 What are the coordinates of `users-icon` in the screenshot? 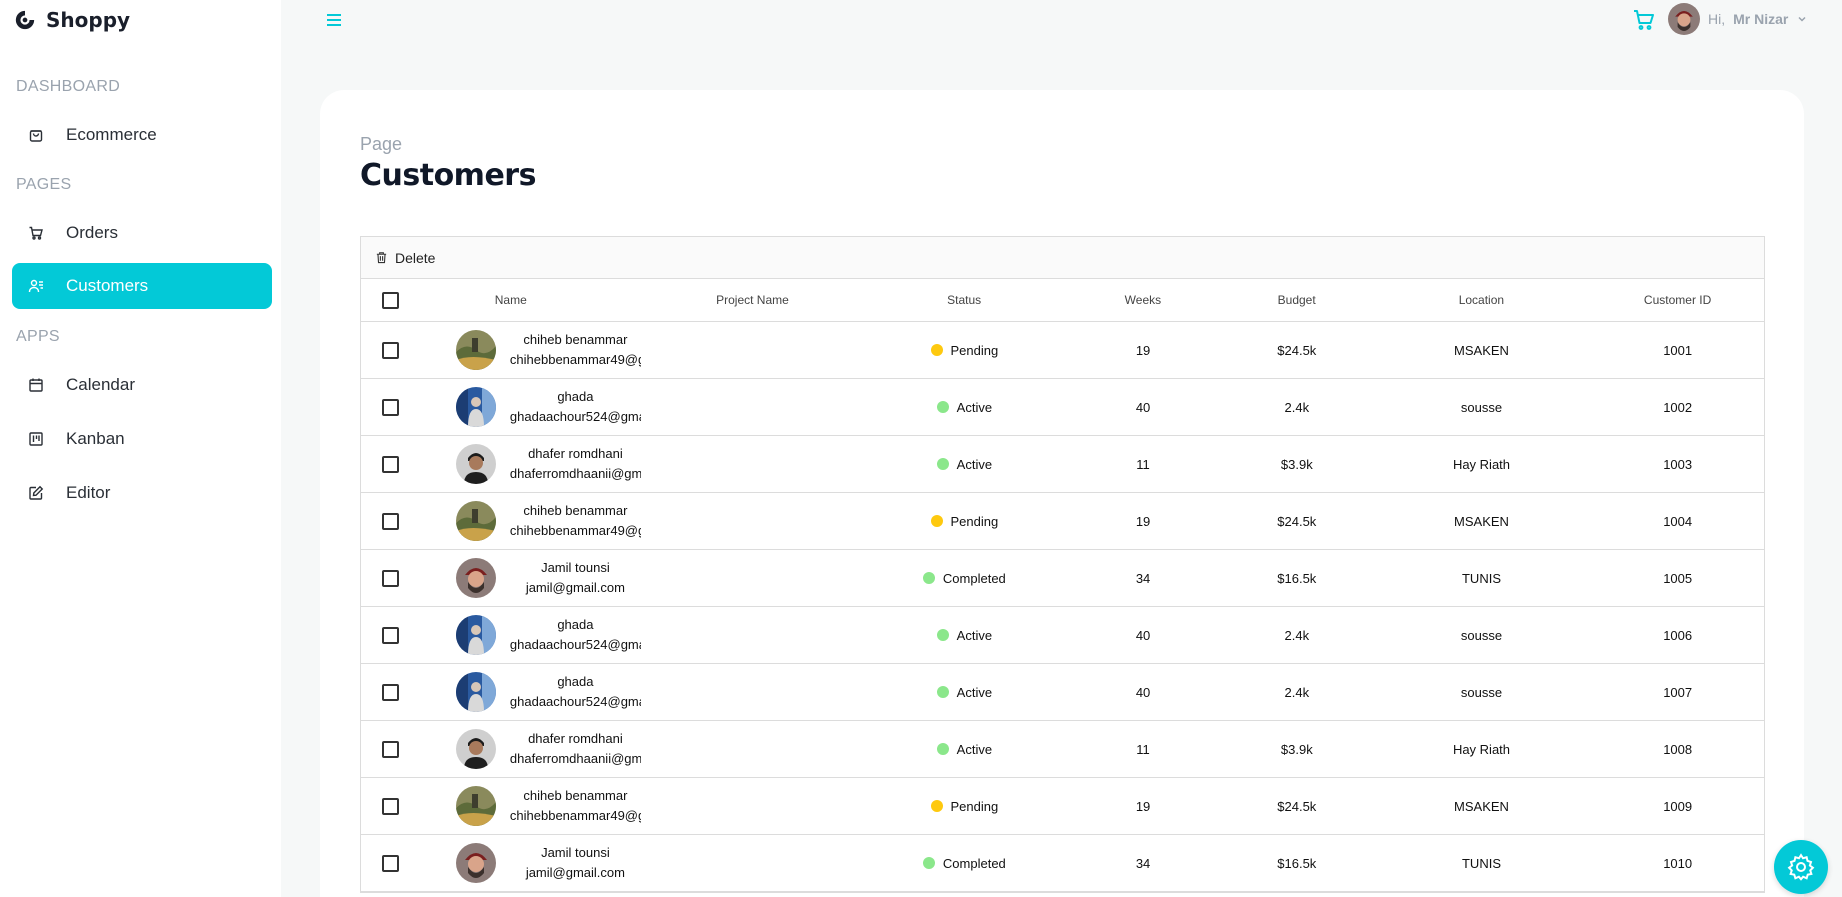 It's located at (36, 286).